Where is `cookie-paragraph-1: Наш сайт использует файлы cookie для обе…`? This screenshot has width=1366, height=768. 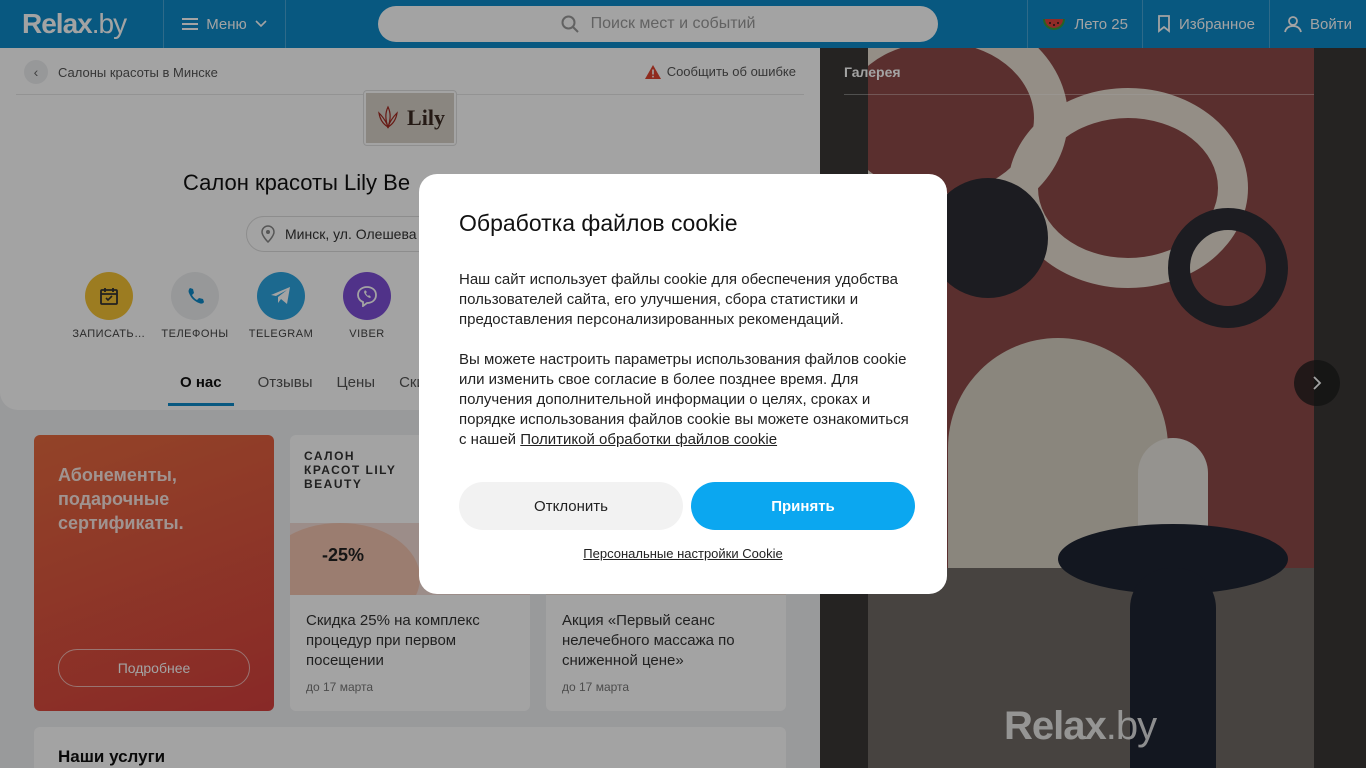 cookie-paragraph-1: Наш сайт использует файлы cookie для обе… is located at coordinates (678, 299).